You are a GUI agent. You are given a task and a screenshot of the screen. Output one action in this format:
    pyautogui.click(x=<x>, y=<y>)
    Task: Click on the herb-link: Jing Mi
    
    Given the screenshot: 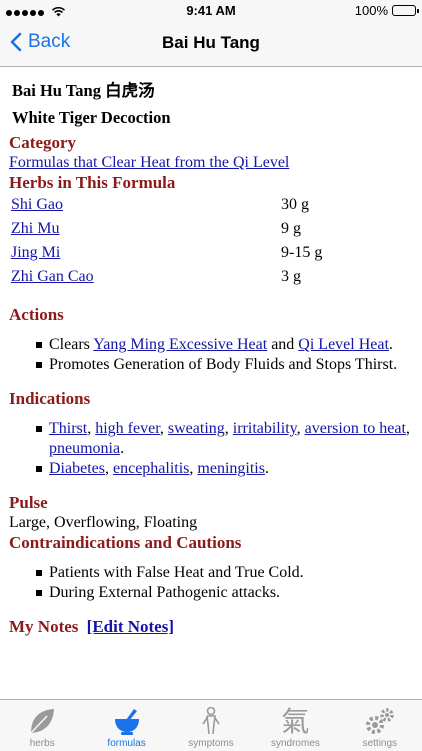 What is the action you would take?
    pyautogui.click(x=35, y=252)
    